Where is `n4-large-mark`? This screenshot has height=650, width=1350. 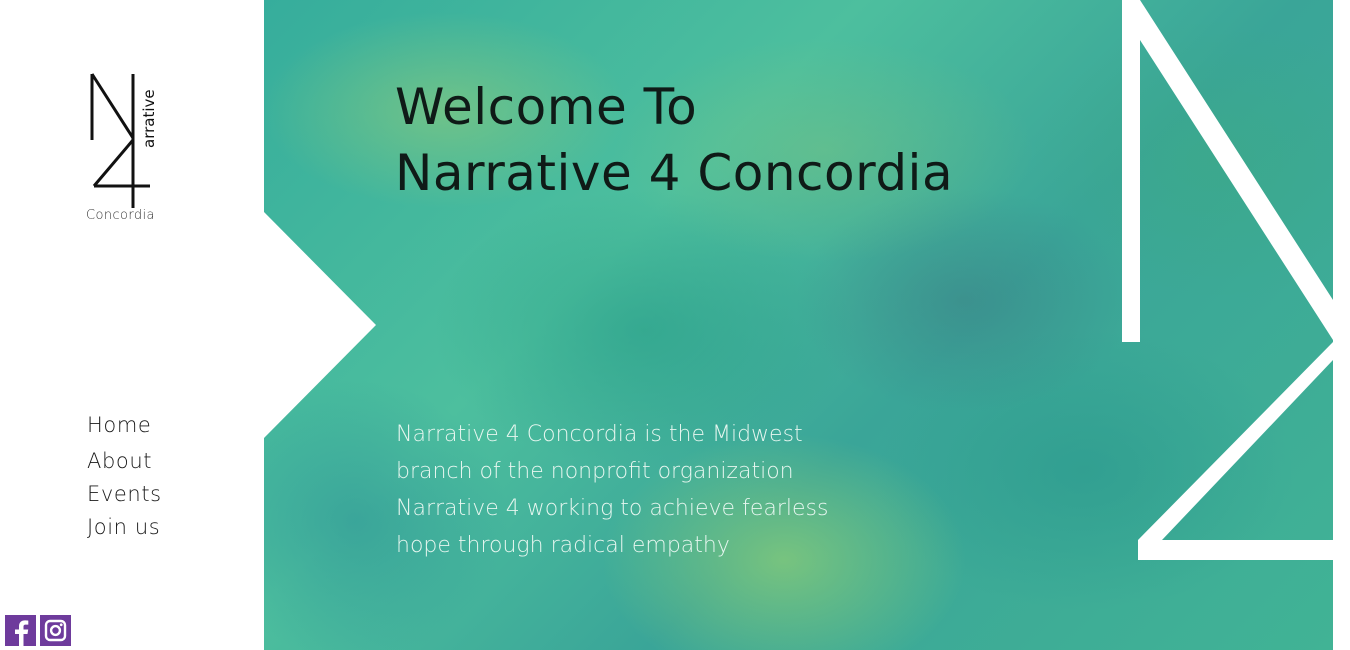 n4-large-mark is located at coordinates (1227, 280).